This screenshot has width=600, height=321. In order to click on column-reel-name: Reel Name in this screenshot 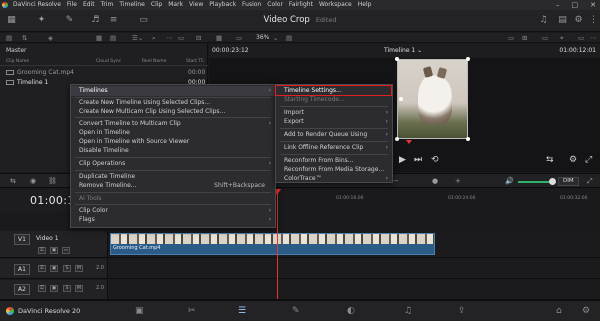, I will do `click(154, 61)`.